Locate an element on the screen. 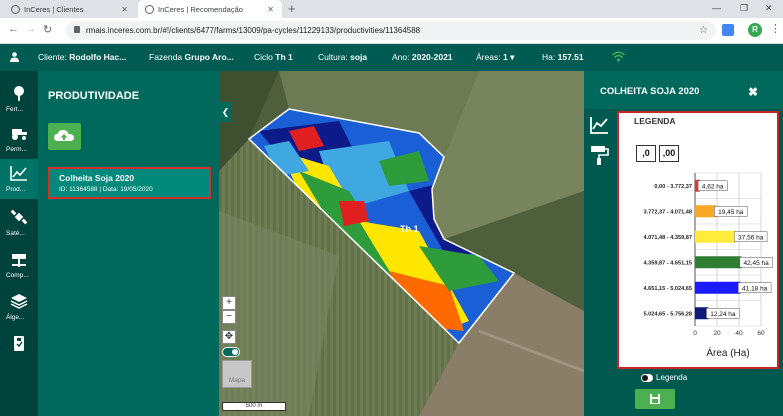 The height and width of the screenshot is (416, 783). layers-icon is located at coordinates (19, 301).